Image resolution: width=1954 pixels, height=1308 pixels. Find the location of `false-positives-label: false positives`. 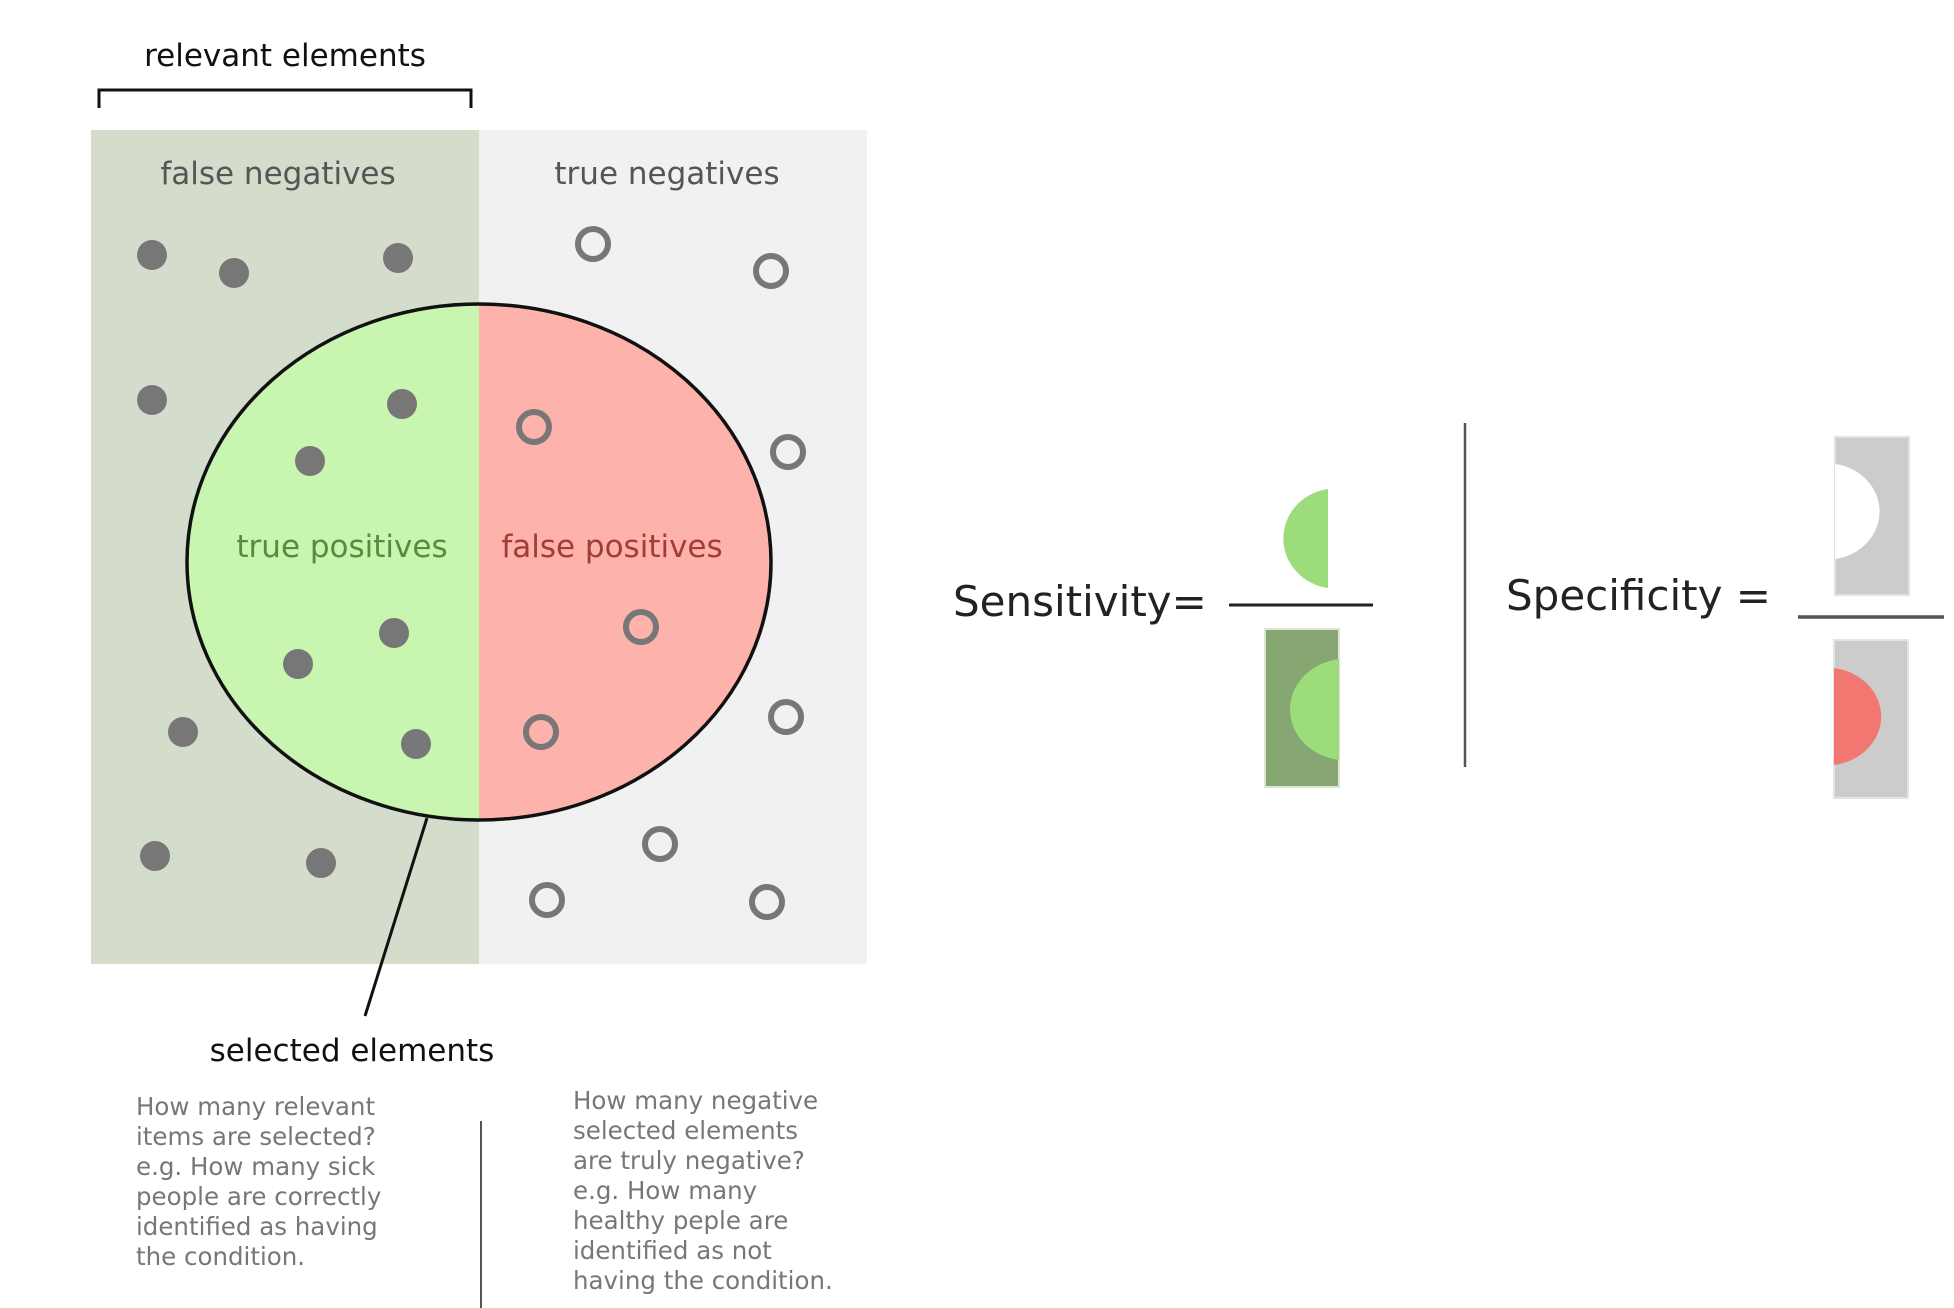

false-positives-label: false positives is located at coordinates (611, 547).